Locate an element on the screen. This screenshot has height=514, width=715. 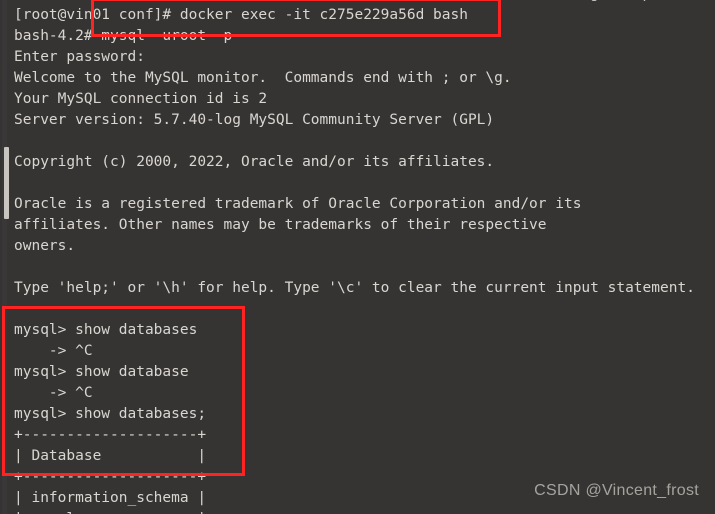
terminal-line-prompt-show-databases: mysql> show databases is located at coordinates (106, 330).